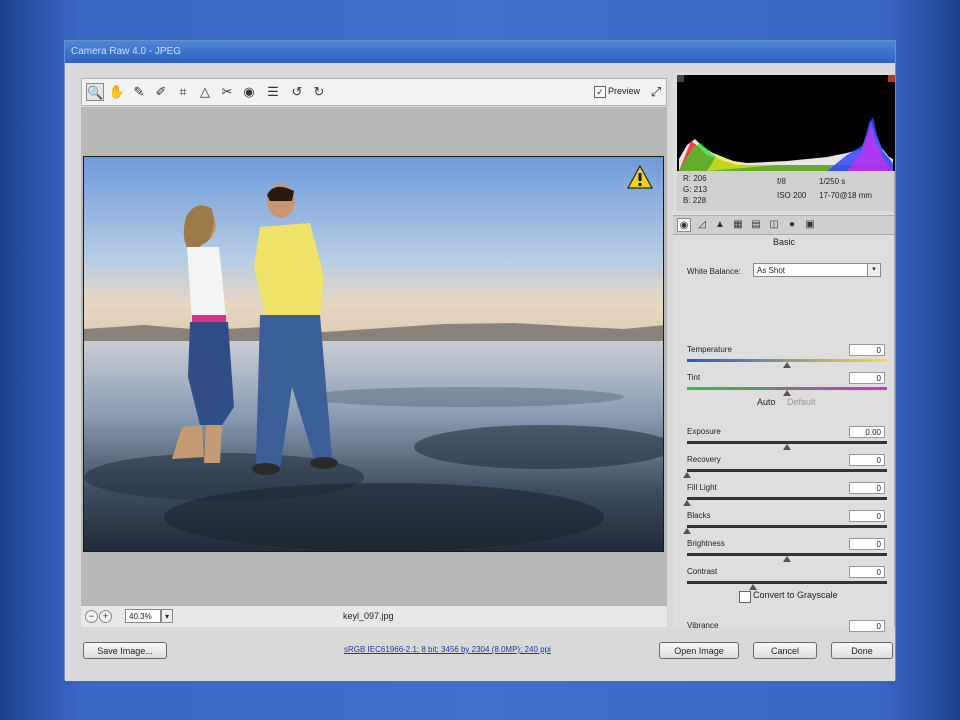 Image resolution: width=960 pixels, height=720 pixels. Describe the element at coordinates (249, 92) in the screenshot. I see `red-eye-tool-icon: ◉` at that location.